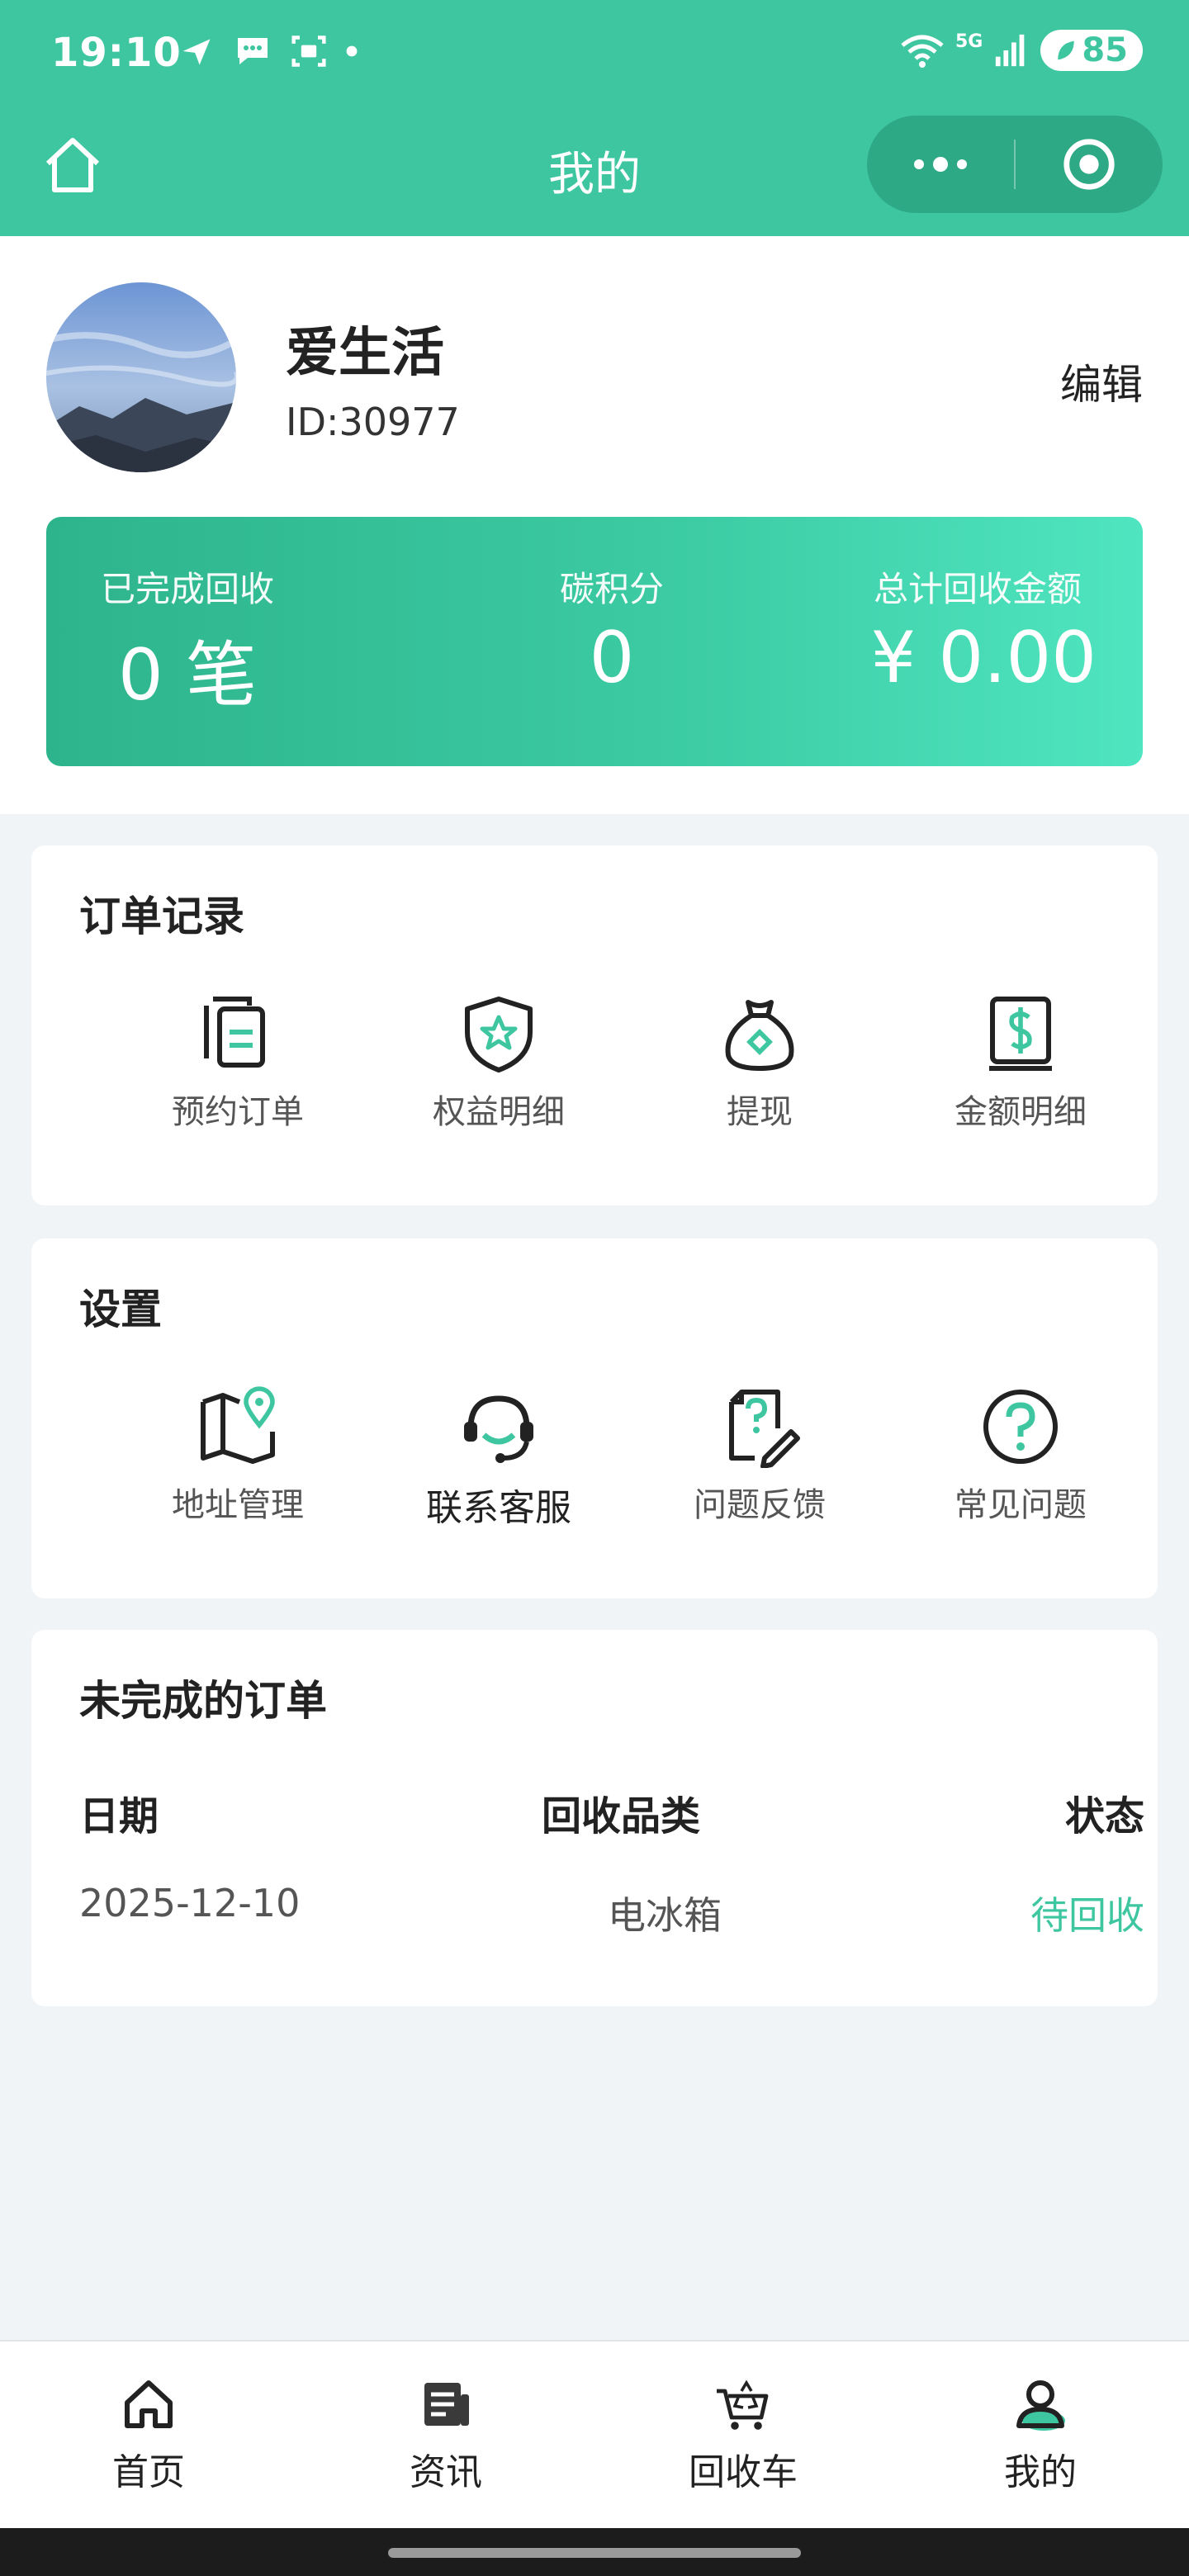 The width and height of the screenshot is (1189, 2576). What do you see at coordinates (760, 1112) in the screenshot?
I see `order-records-label-withdraw: 提现` at bounding box center [760, 1112].